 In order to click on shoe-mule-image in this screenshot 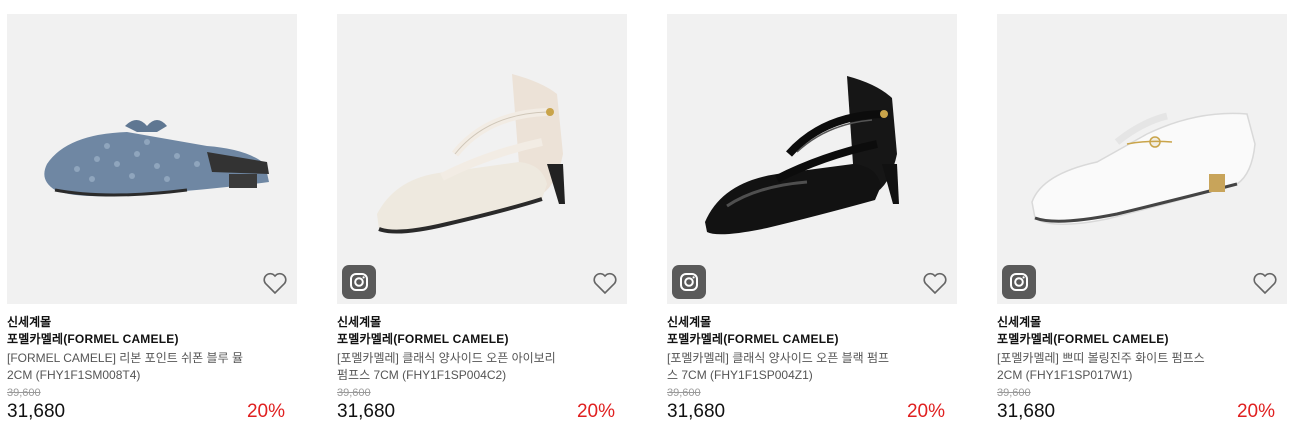, I will do `click(157, 158)`.